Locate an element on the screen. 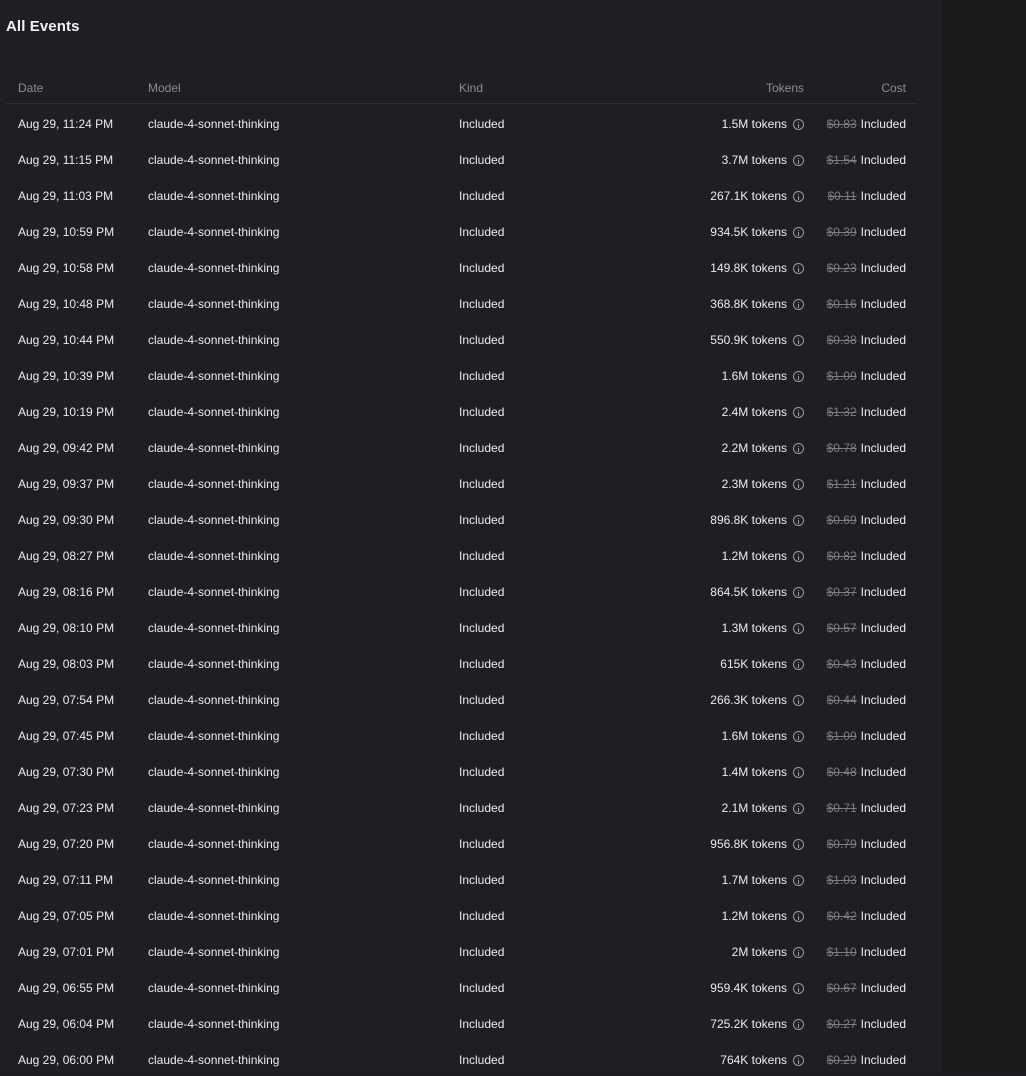 Image resolution: width=1026 pixels, height=1076 pixels. token-count: 864.5K tokens is located at coordinates (748, 592).